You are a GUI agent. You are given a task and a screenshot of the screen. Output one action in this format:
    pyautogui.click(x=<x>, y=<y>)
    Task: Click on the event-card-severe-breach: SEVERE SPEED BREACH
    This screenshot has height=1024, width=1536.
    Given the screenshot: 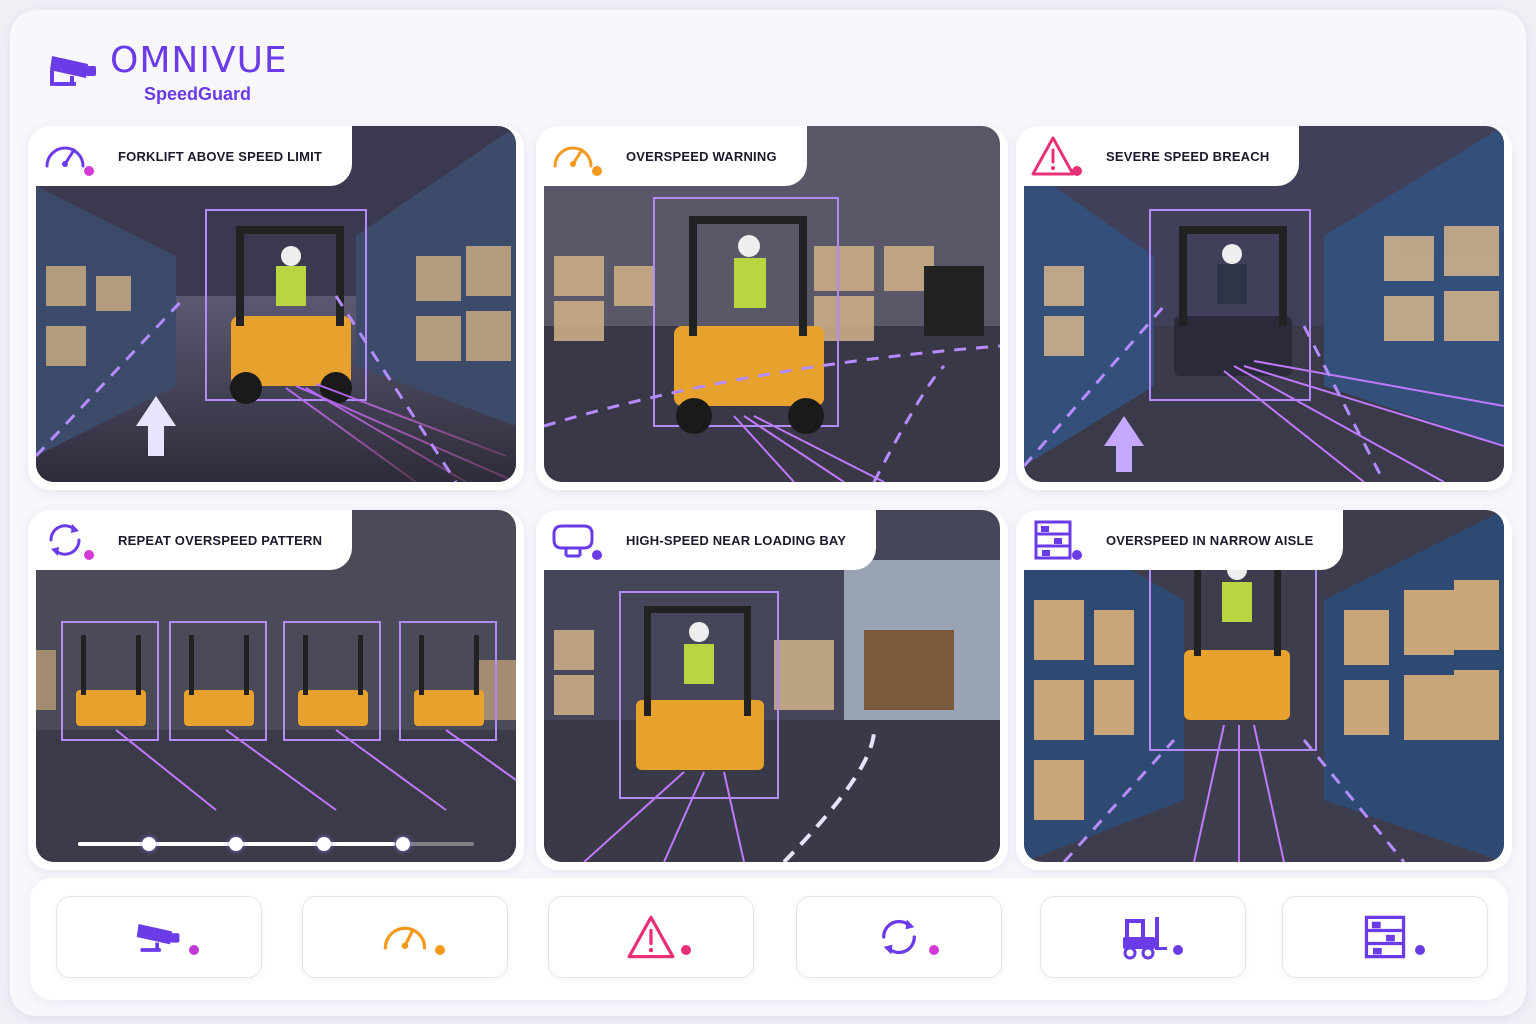 What is the action you would take?
    pyautogui.click(x=1264, y=308)
    